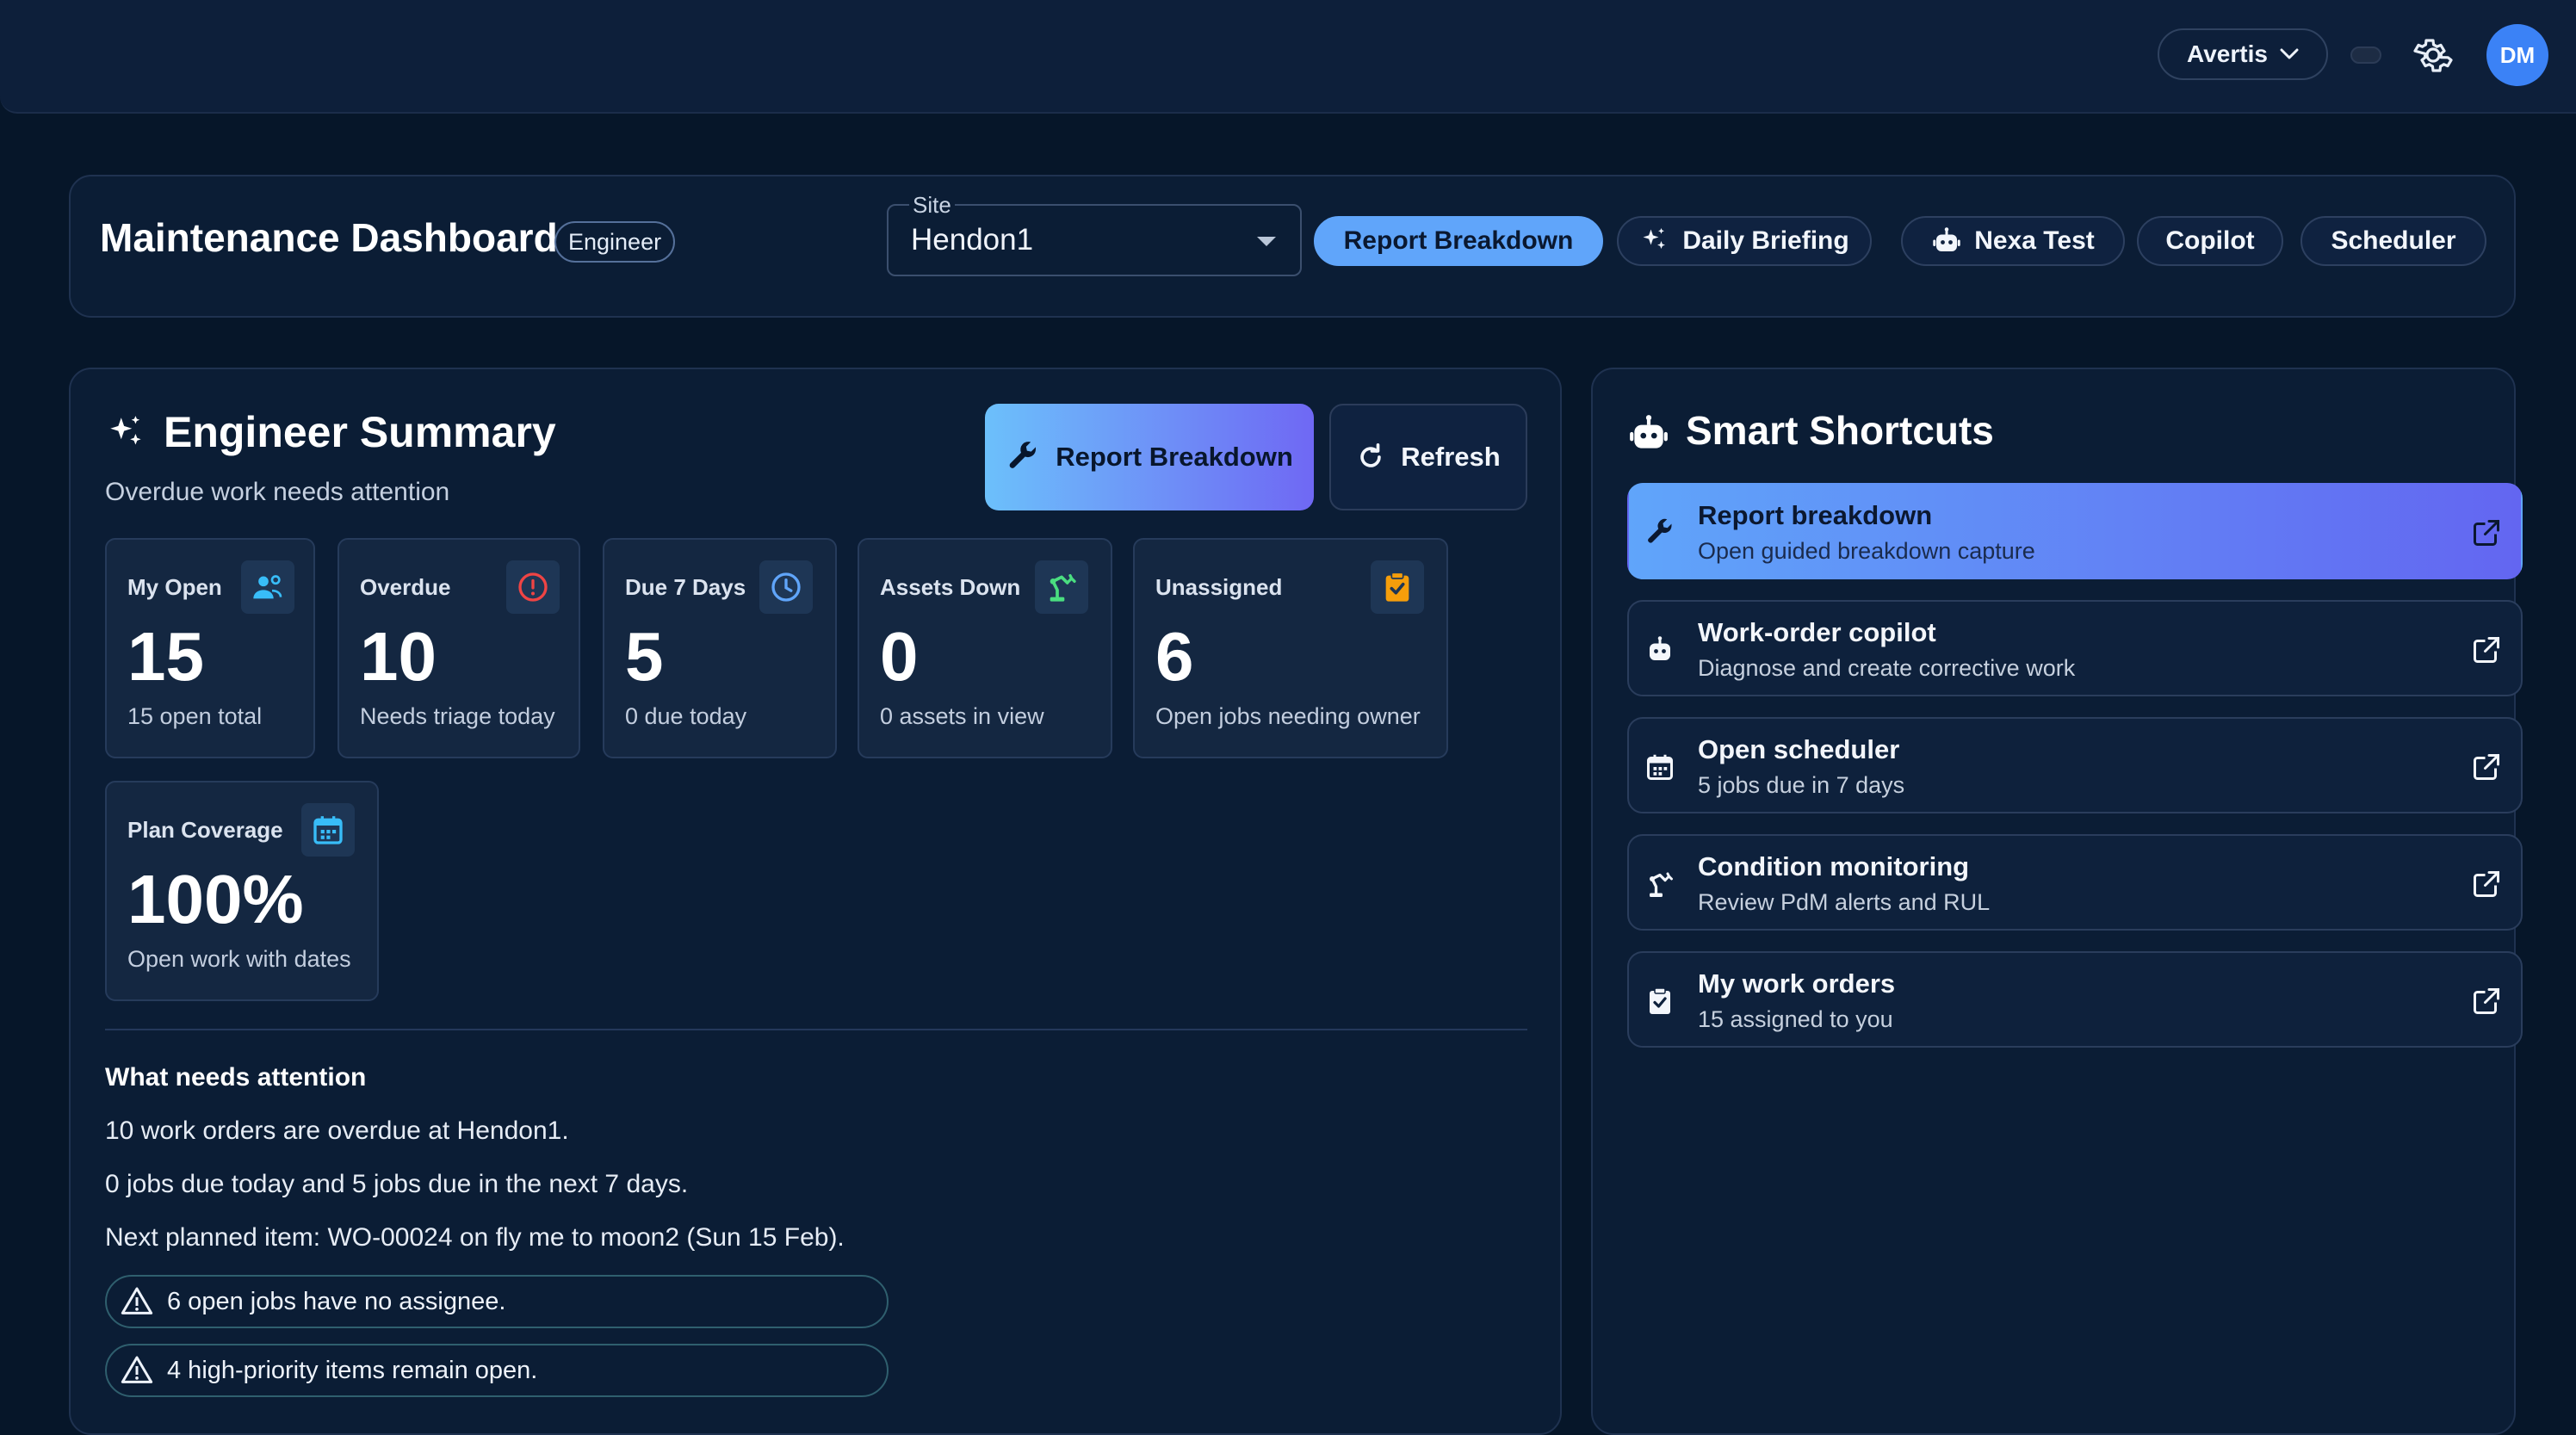 This screenshot has height=1435, width=2576. I want to click on shortcut-desc: Review PdM alerts and RUL, so click(1845, 902).